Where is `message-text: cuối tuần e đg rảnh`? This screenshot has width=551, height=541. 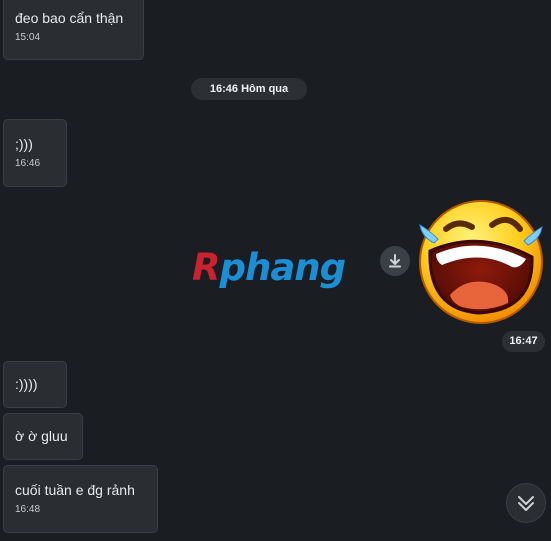
message-text: cuối tuần e đg rảnh is located at coordinates (75, 490).